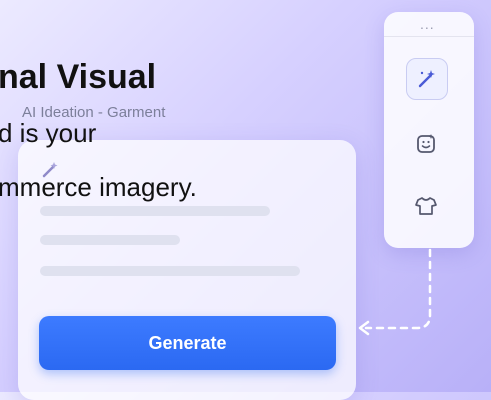 This screenshot has height=400, width=491. Describe the element at coordinates (395, 292) in the screenshot. I see `connector-arrow` at that location.